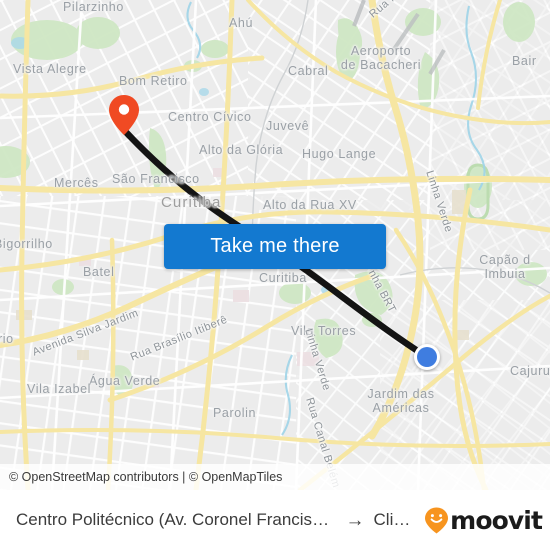  I want to click on map-pin-icon, so click(124, 115).